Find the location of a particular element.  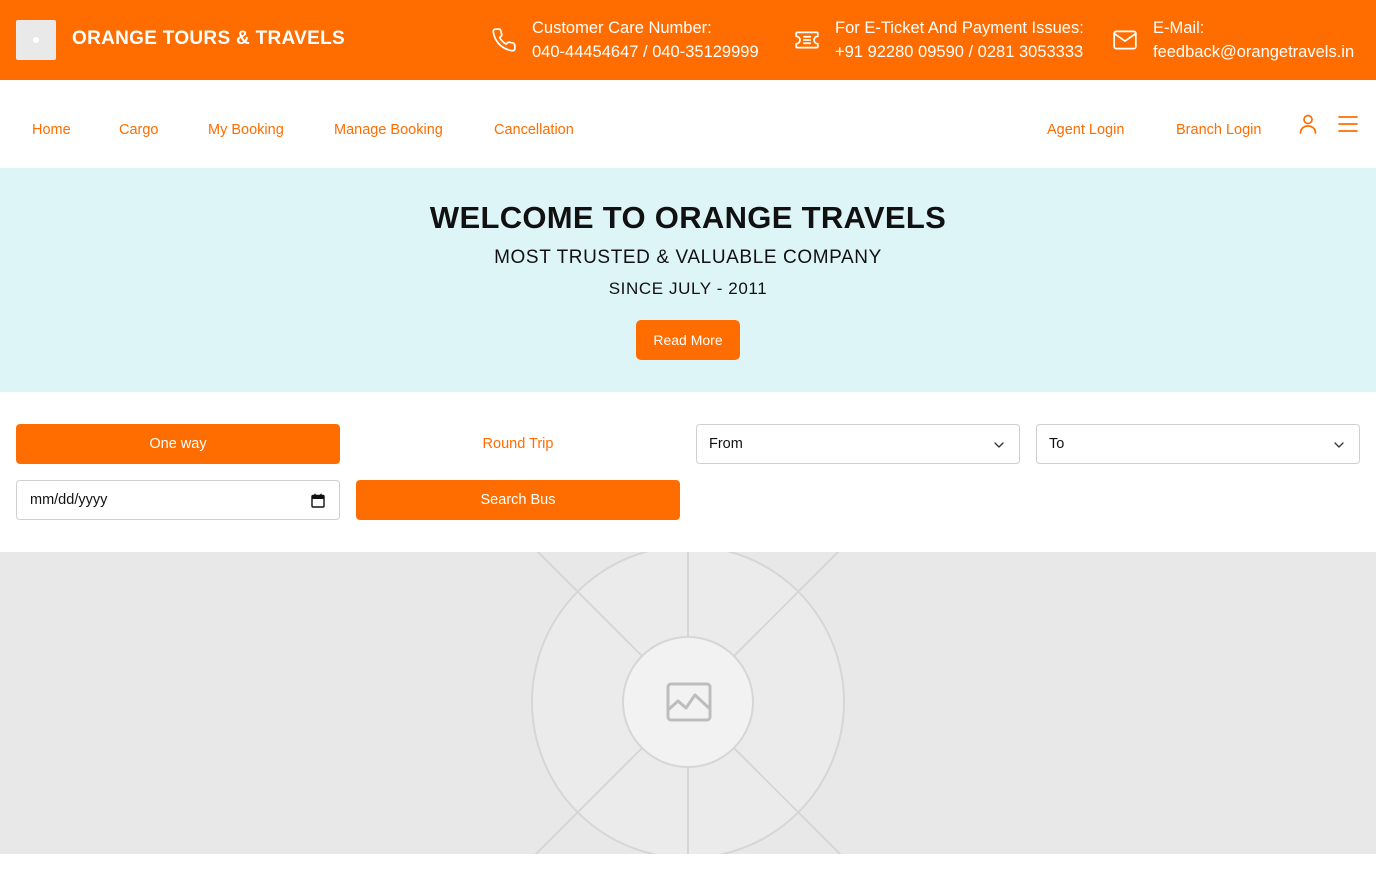

logo-placeholder-icon is located at coordinates (36, 40).